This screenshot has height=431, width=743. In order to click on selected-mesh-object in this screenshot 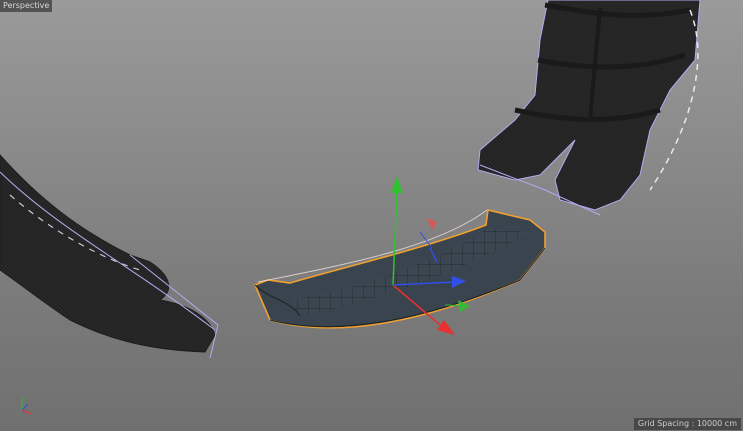, I will do `click(399, 269)`.